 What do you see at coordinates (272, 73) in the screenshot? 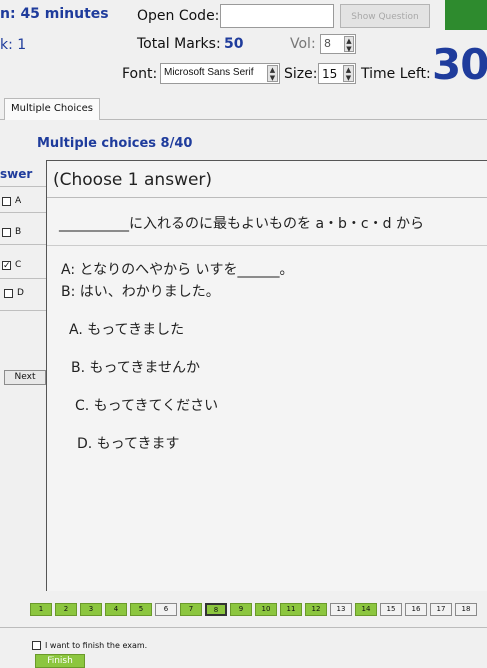
I see `font-spinner-icon: ▲ ▼` at bounding box center [272, 73].